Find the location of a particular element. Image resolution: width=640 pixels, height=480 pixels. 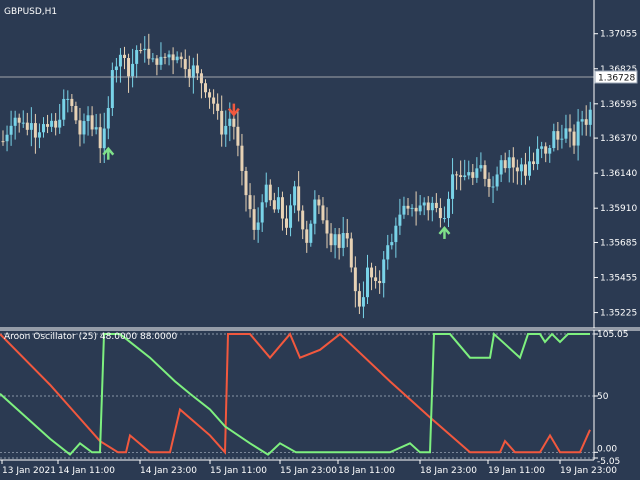

level-tick-label: 50 is located at coordinates (603, 397).